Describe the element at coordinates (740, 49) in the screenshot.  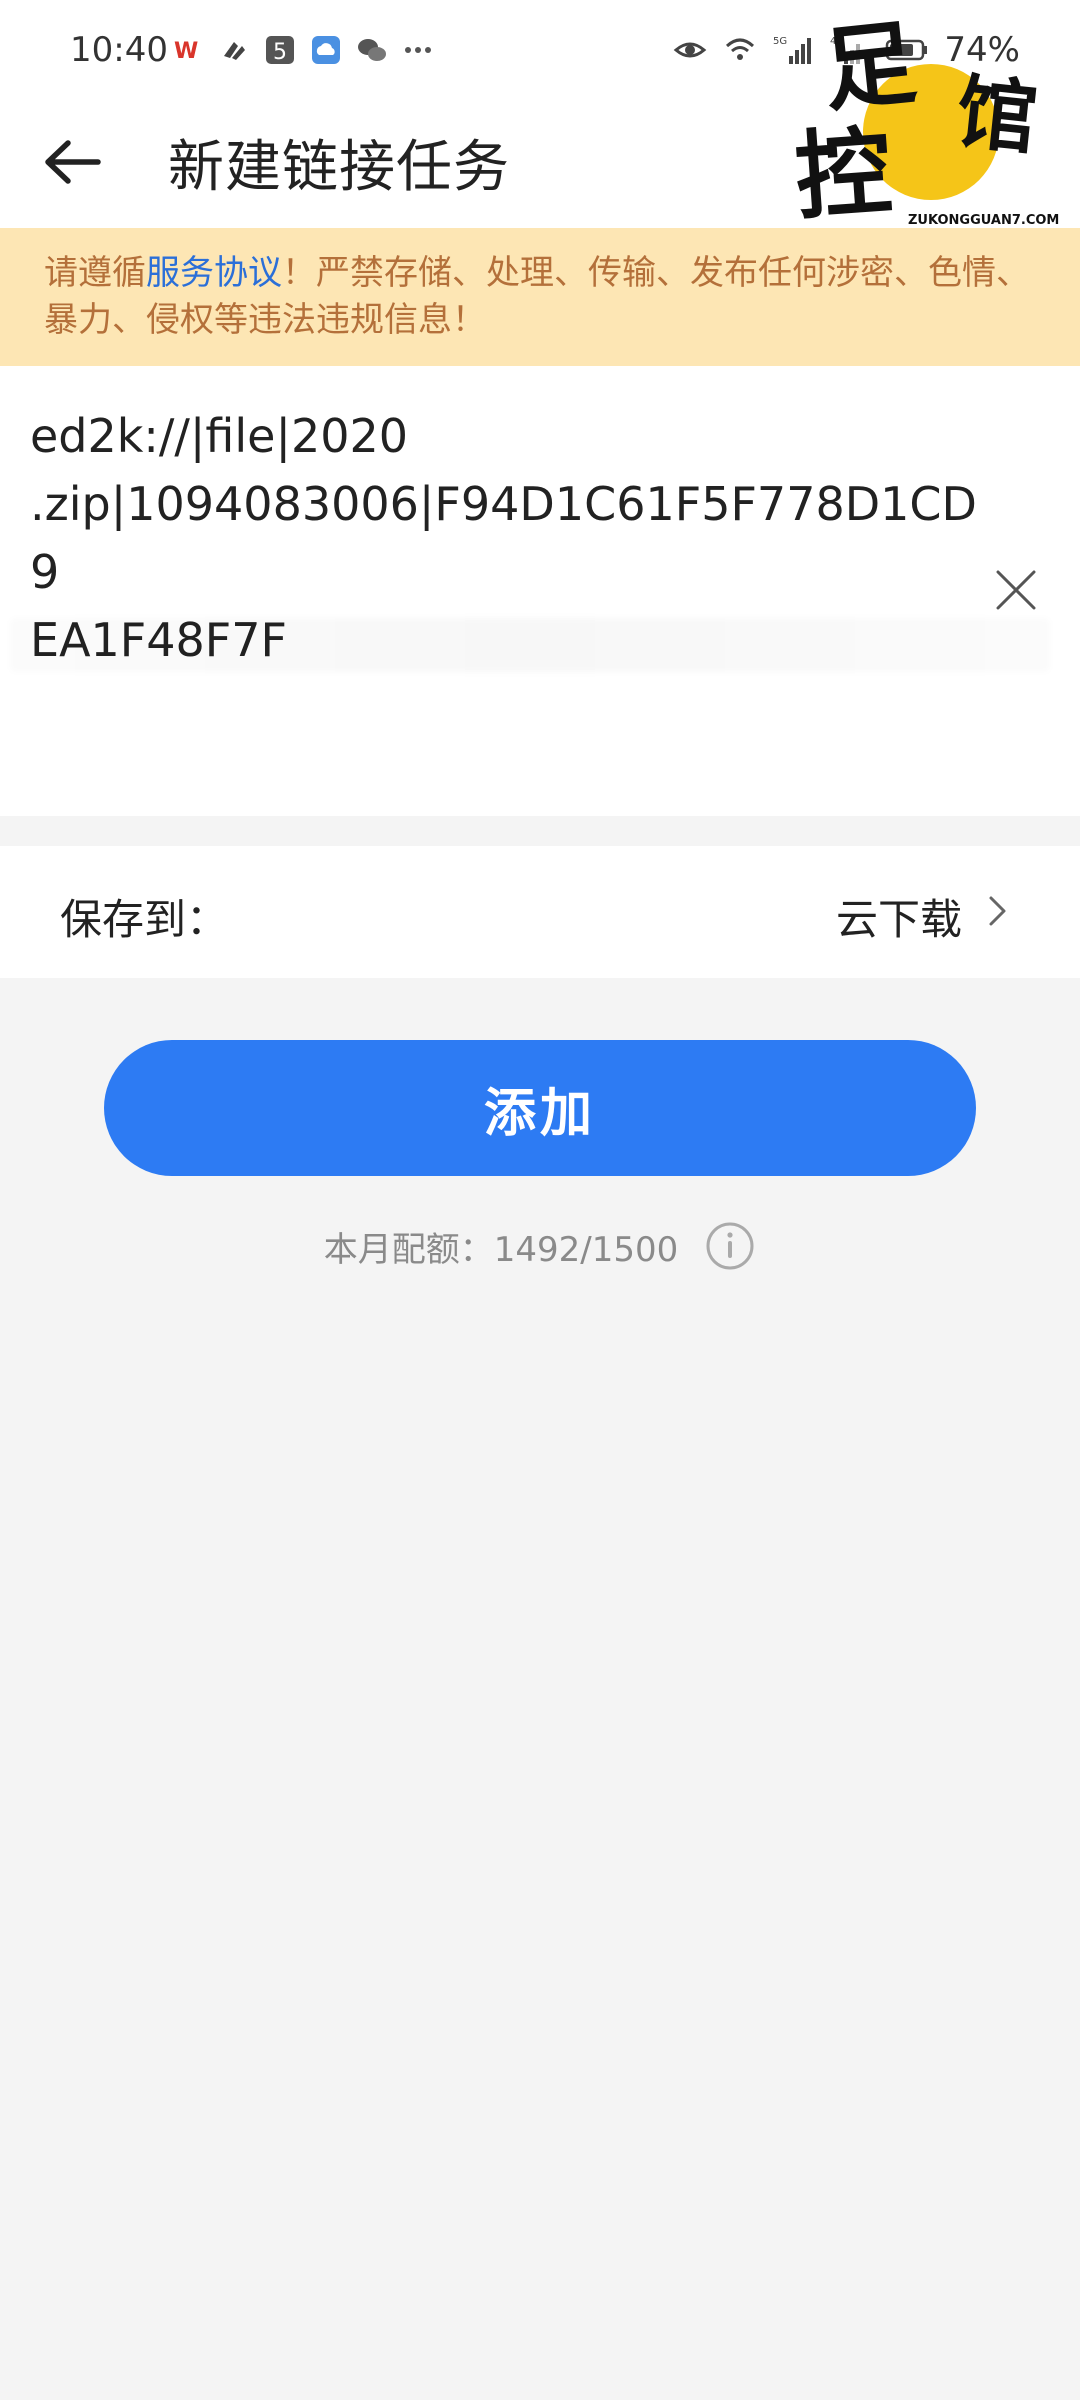
I see `wifi-icon` at that location.